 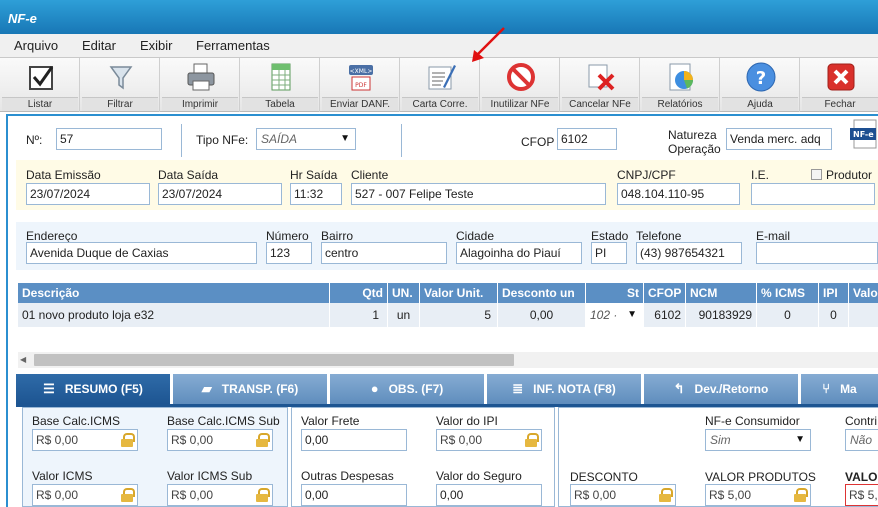 I want to click on cfop-field: 6102, so click(x=587, y=139).